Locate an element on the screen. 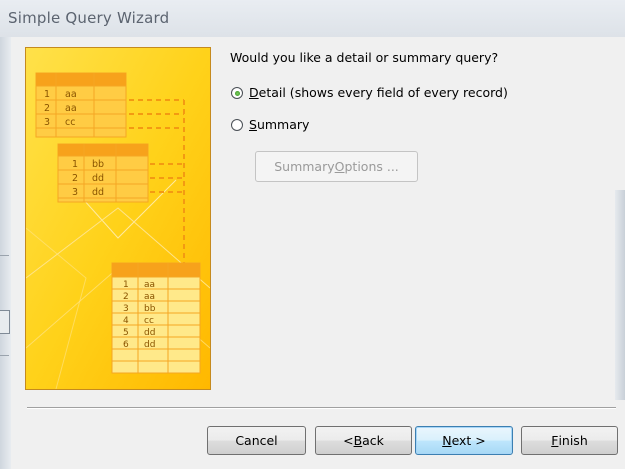  title-bar: Simple Query Wizard is located at coordinates (312, 18).